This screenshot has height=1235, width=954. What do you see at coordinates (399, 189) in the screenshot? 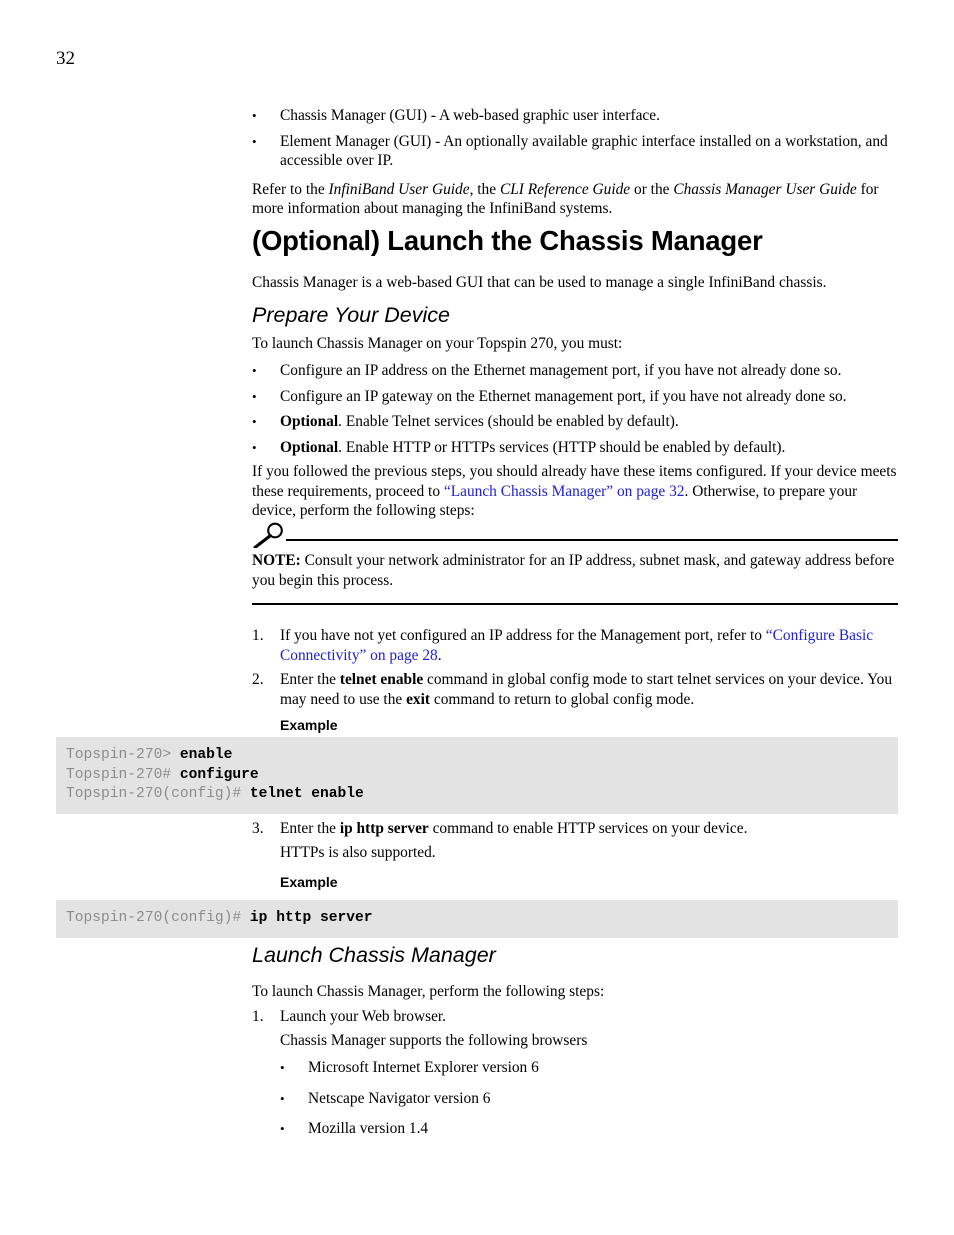
I see `refer-title-infiniband: InfiniBand User Guide` at bounding box center [399, 189].